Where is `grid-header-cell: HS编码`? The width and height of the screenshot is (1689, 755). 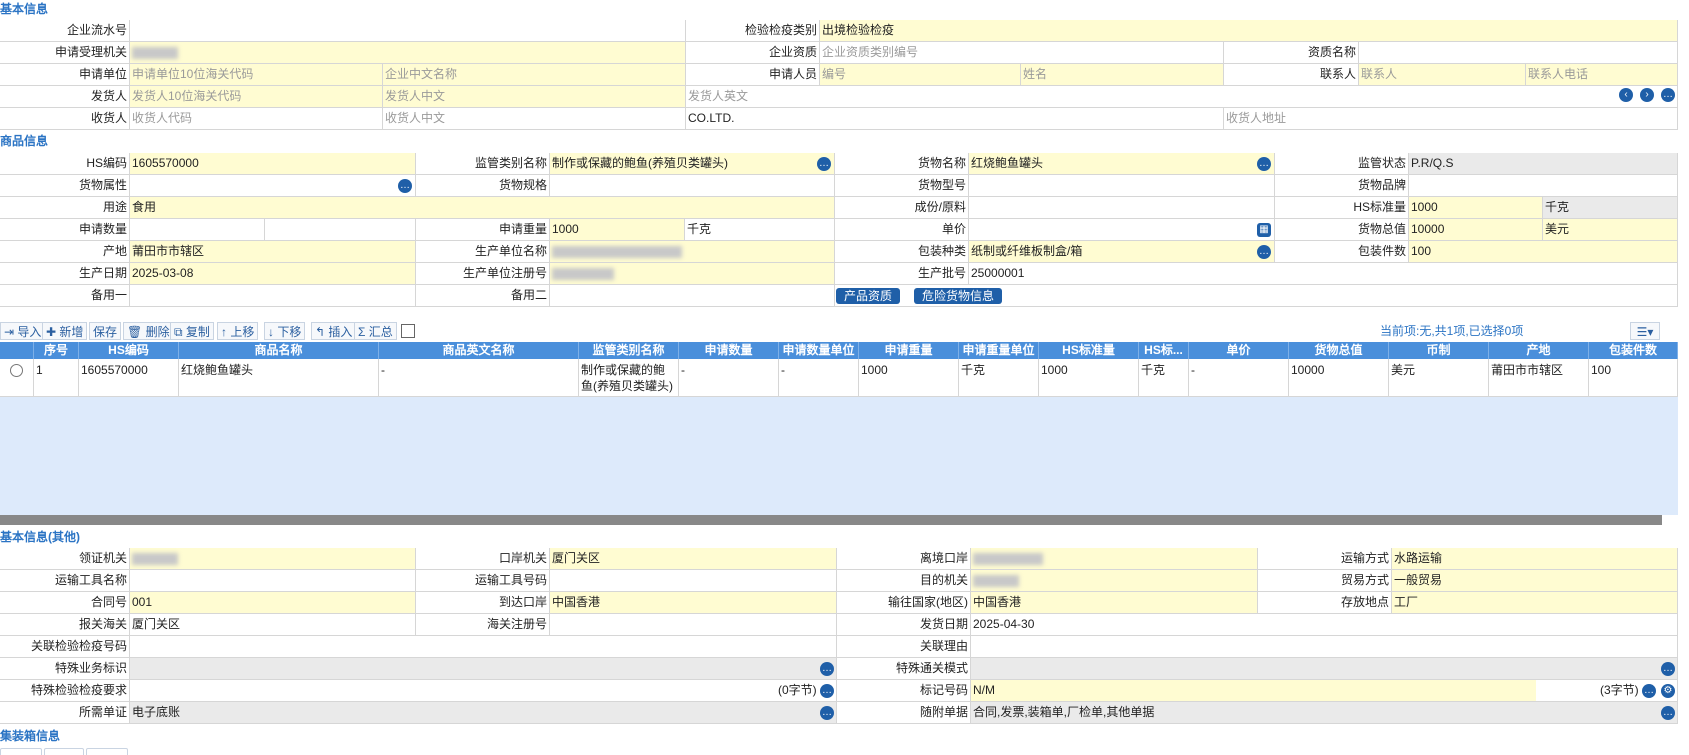
grid-header-cell: HS编码 is located at coordinates (129, 350).